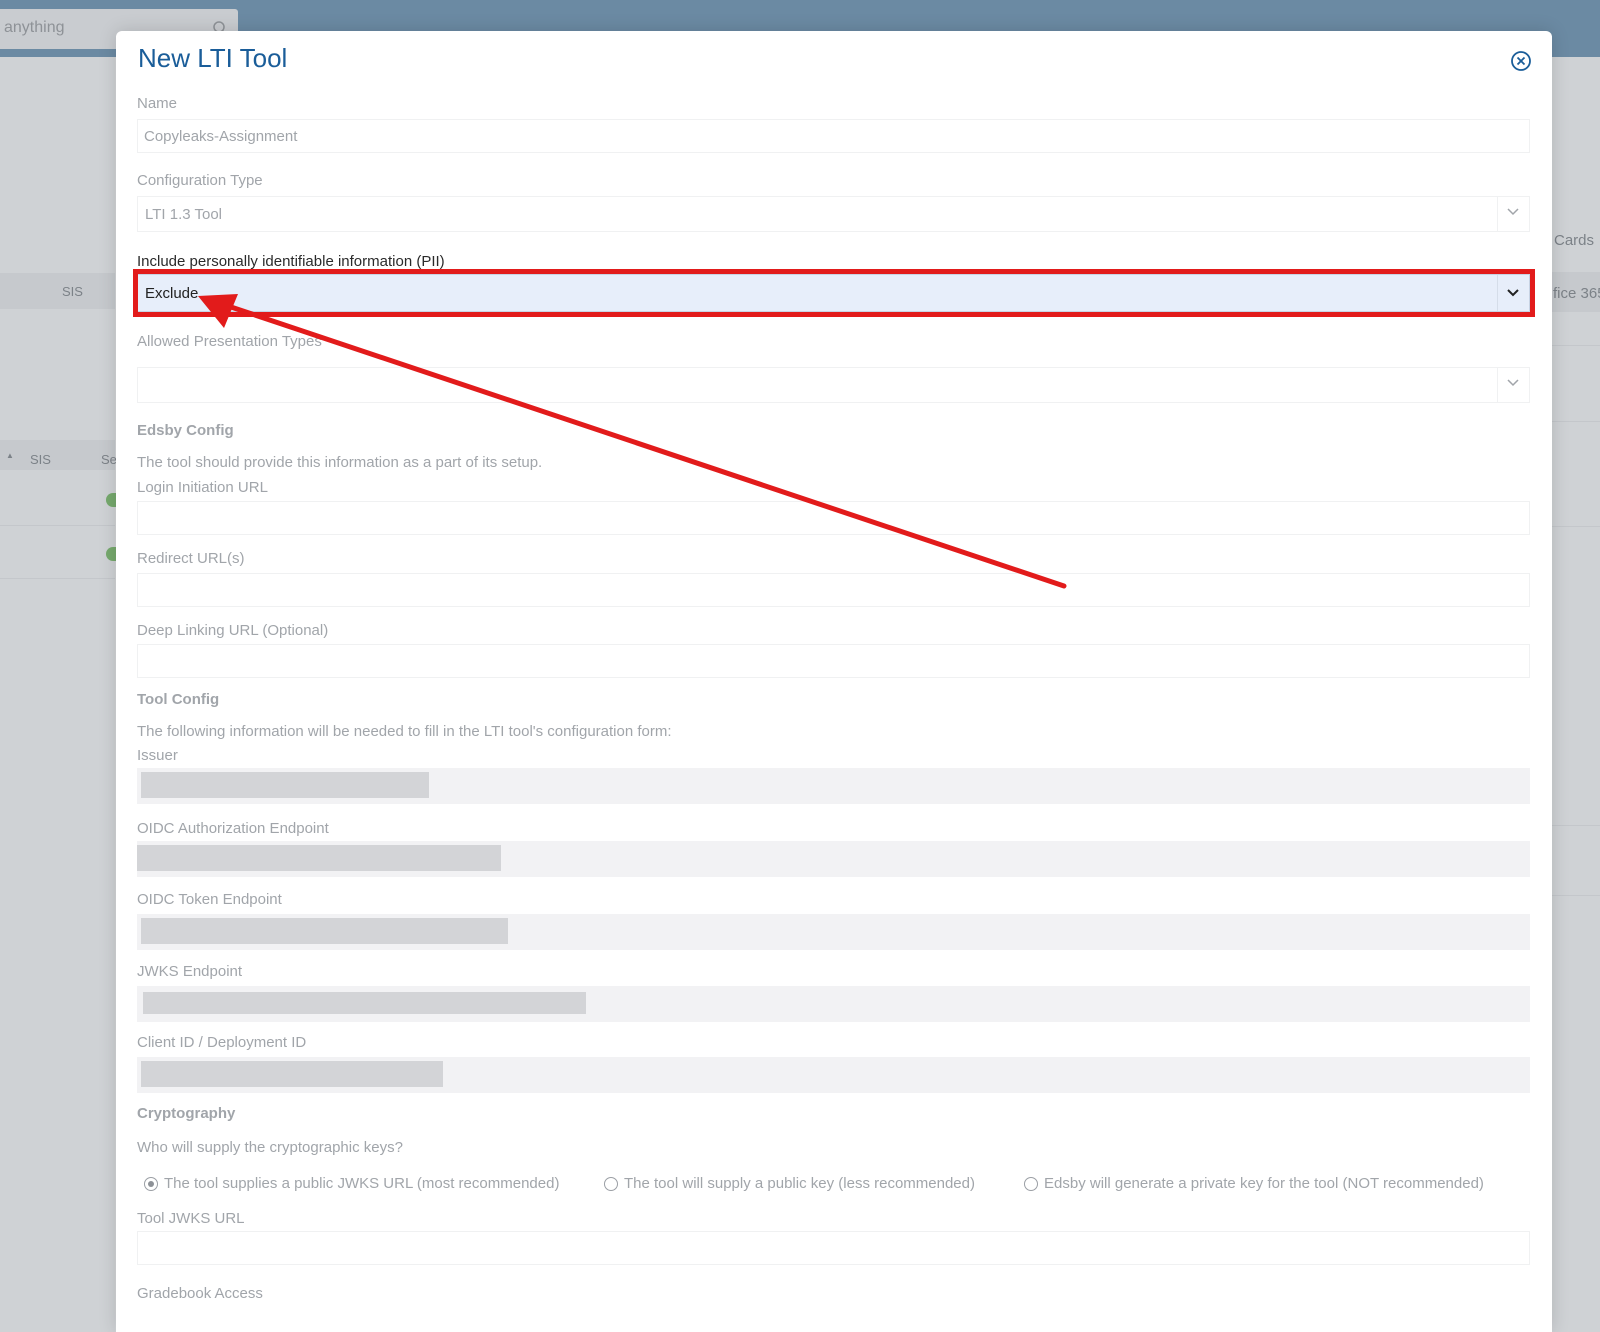 Image resolution: width=1600 pixels, height=1332 pixels. What do you see at coordinates (1576, 293) in the screenshot?
I see `background-office-label: fice 365` at bounding box center [1576, 293].